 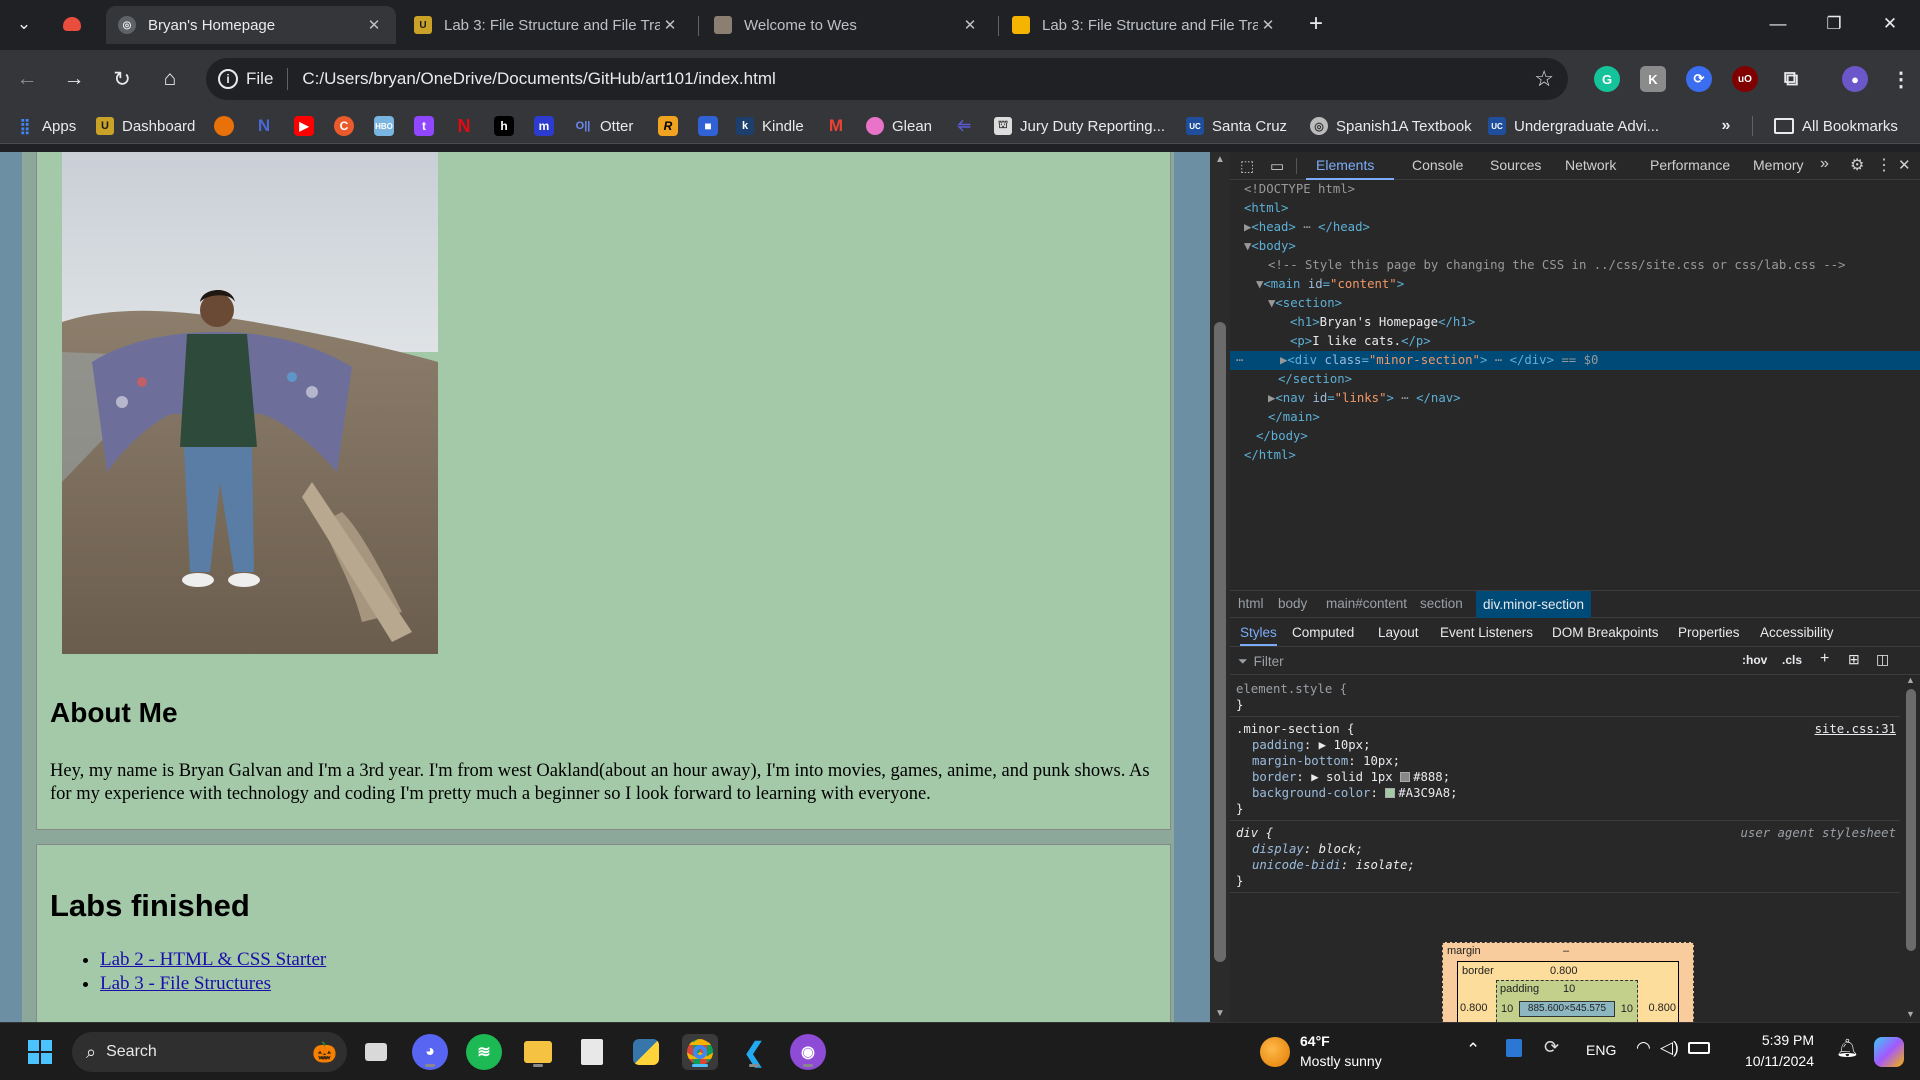 What do you see at coordinates (1305, 303) in the screenshot?
I see `dom-node-section: ▼<section>` at bounding box center [1305, 303].